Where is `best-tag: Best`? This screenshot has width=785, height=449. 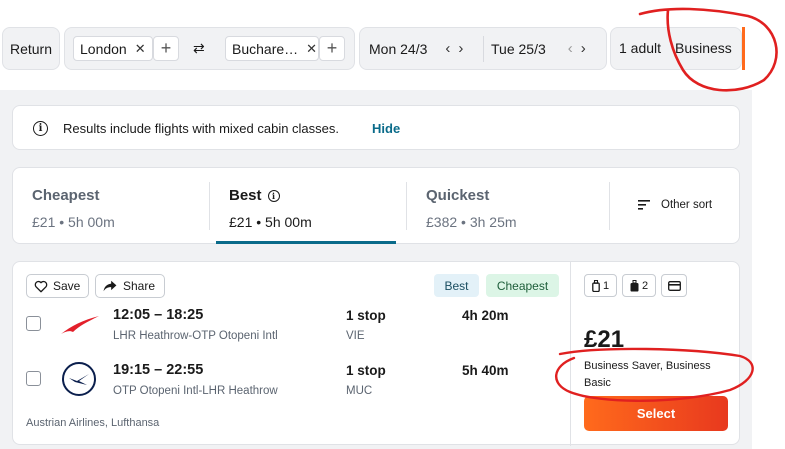
best-tag: Best is located at coordinates (456, 285).